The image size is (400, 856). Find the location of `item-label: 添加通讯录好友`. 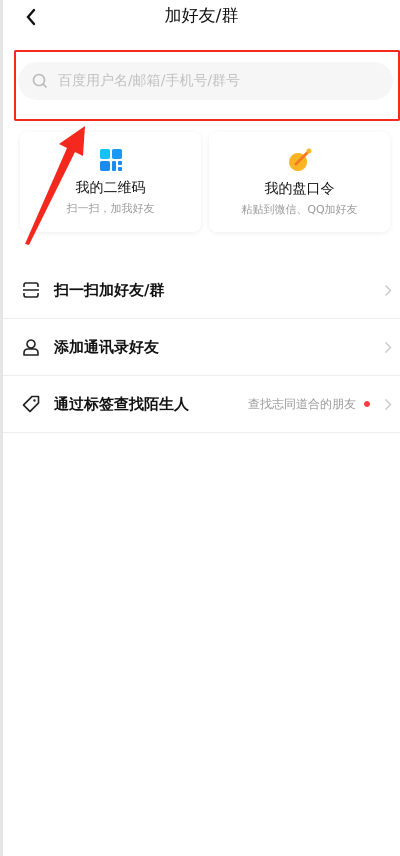

item-label: 添加通讯录好友 is located at coordinates (107, 347).